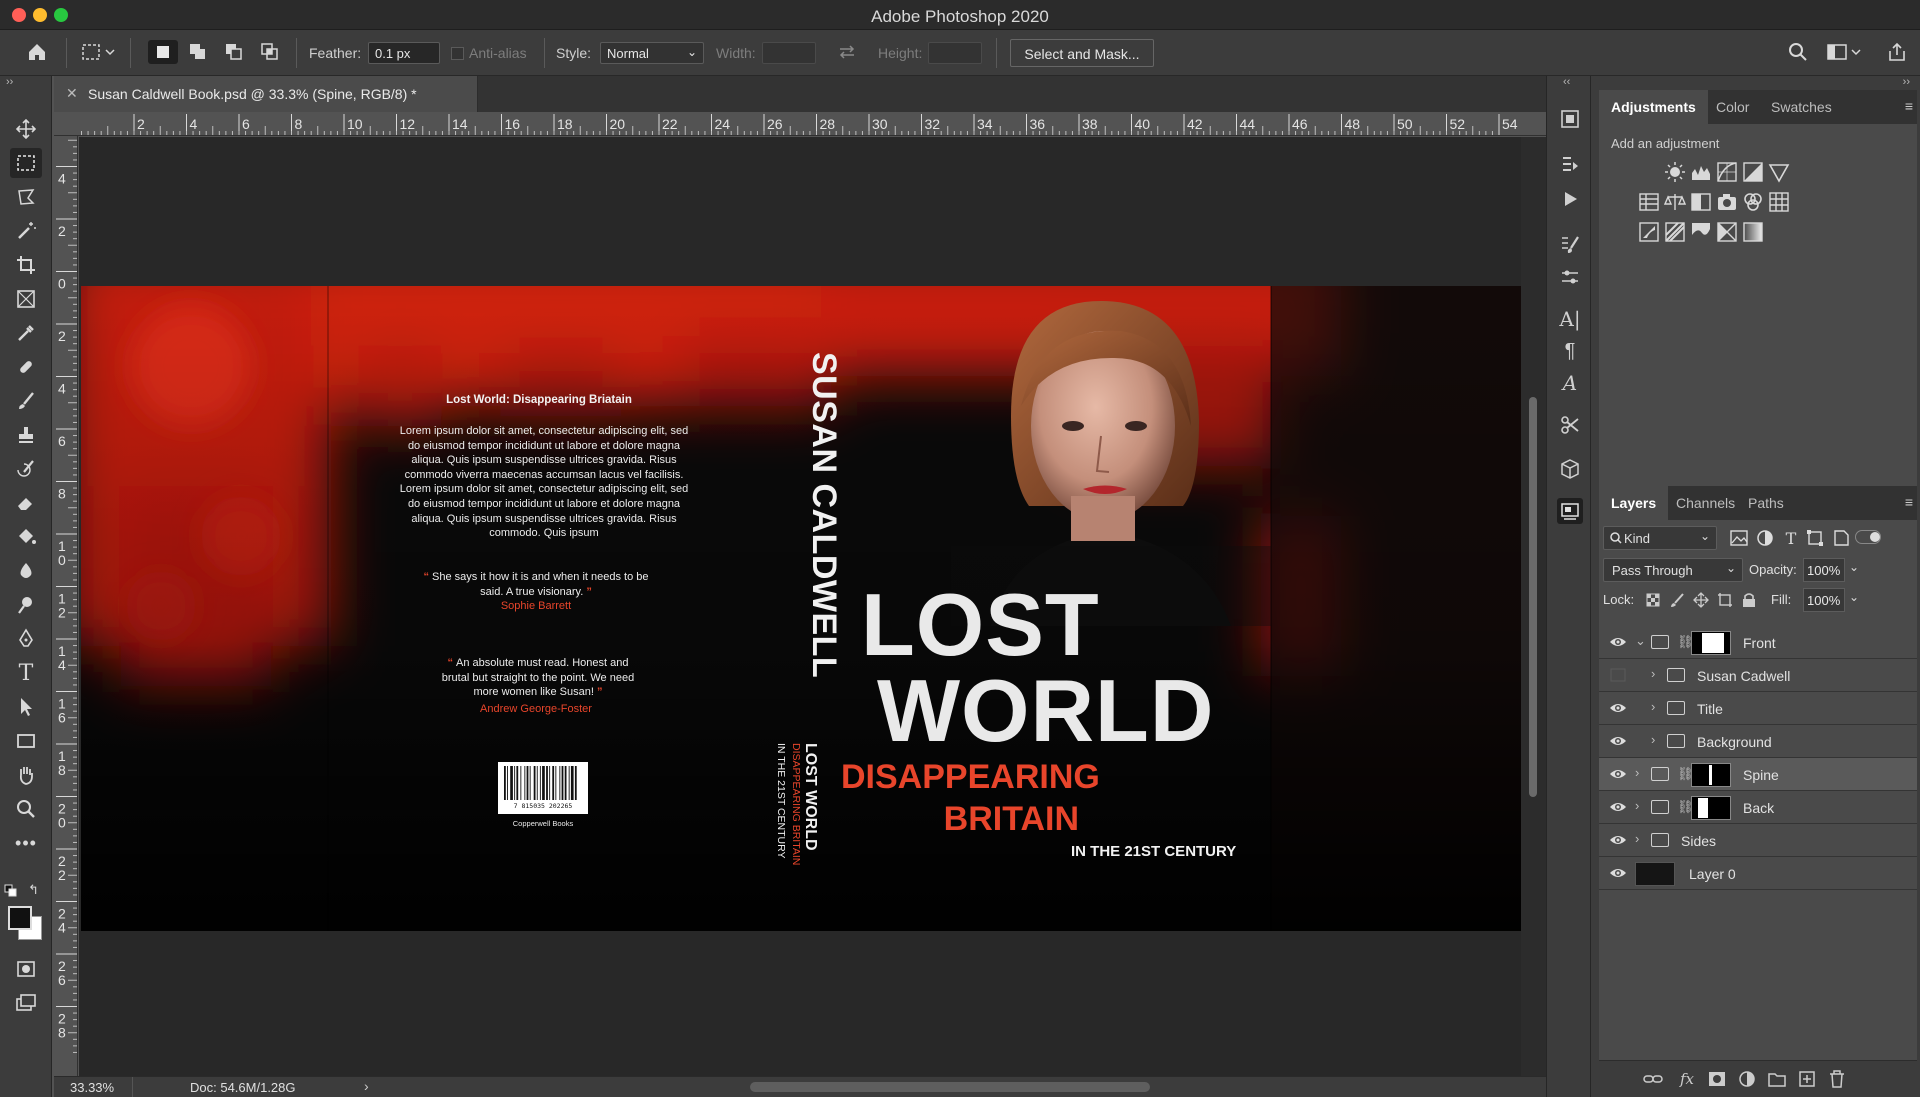  Describe the element at coordinates (1758, 873) in the screenshot. I see `layer-row: Layer 0` at that location.